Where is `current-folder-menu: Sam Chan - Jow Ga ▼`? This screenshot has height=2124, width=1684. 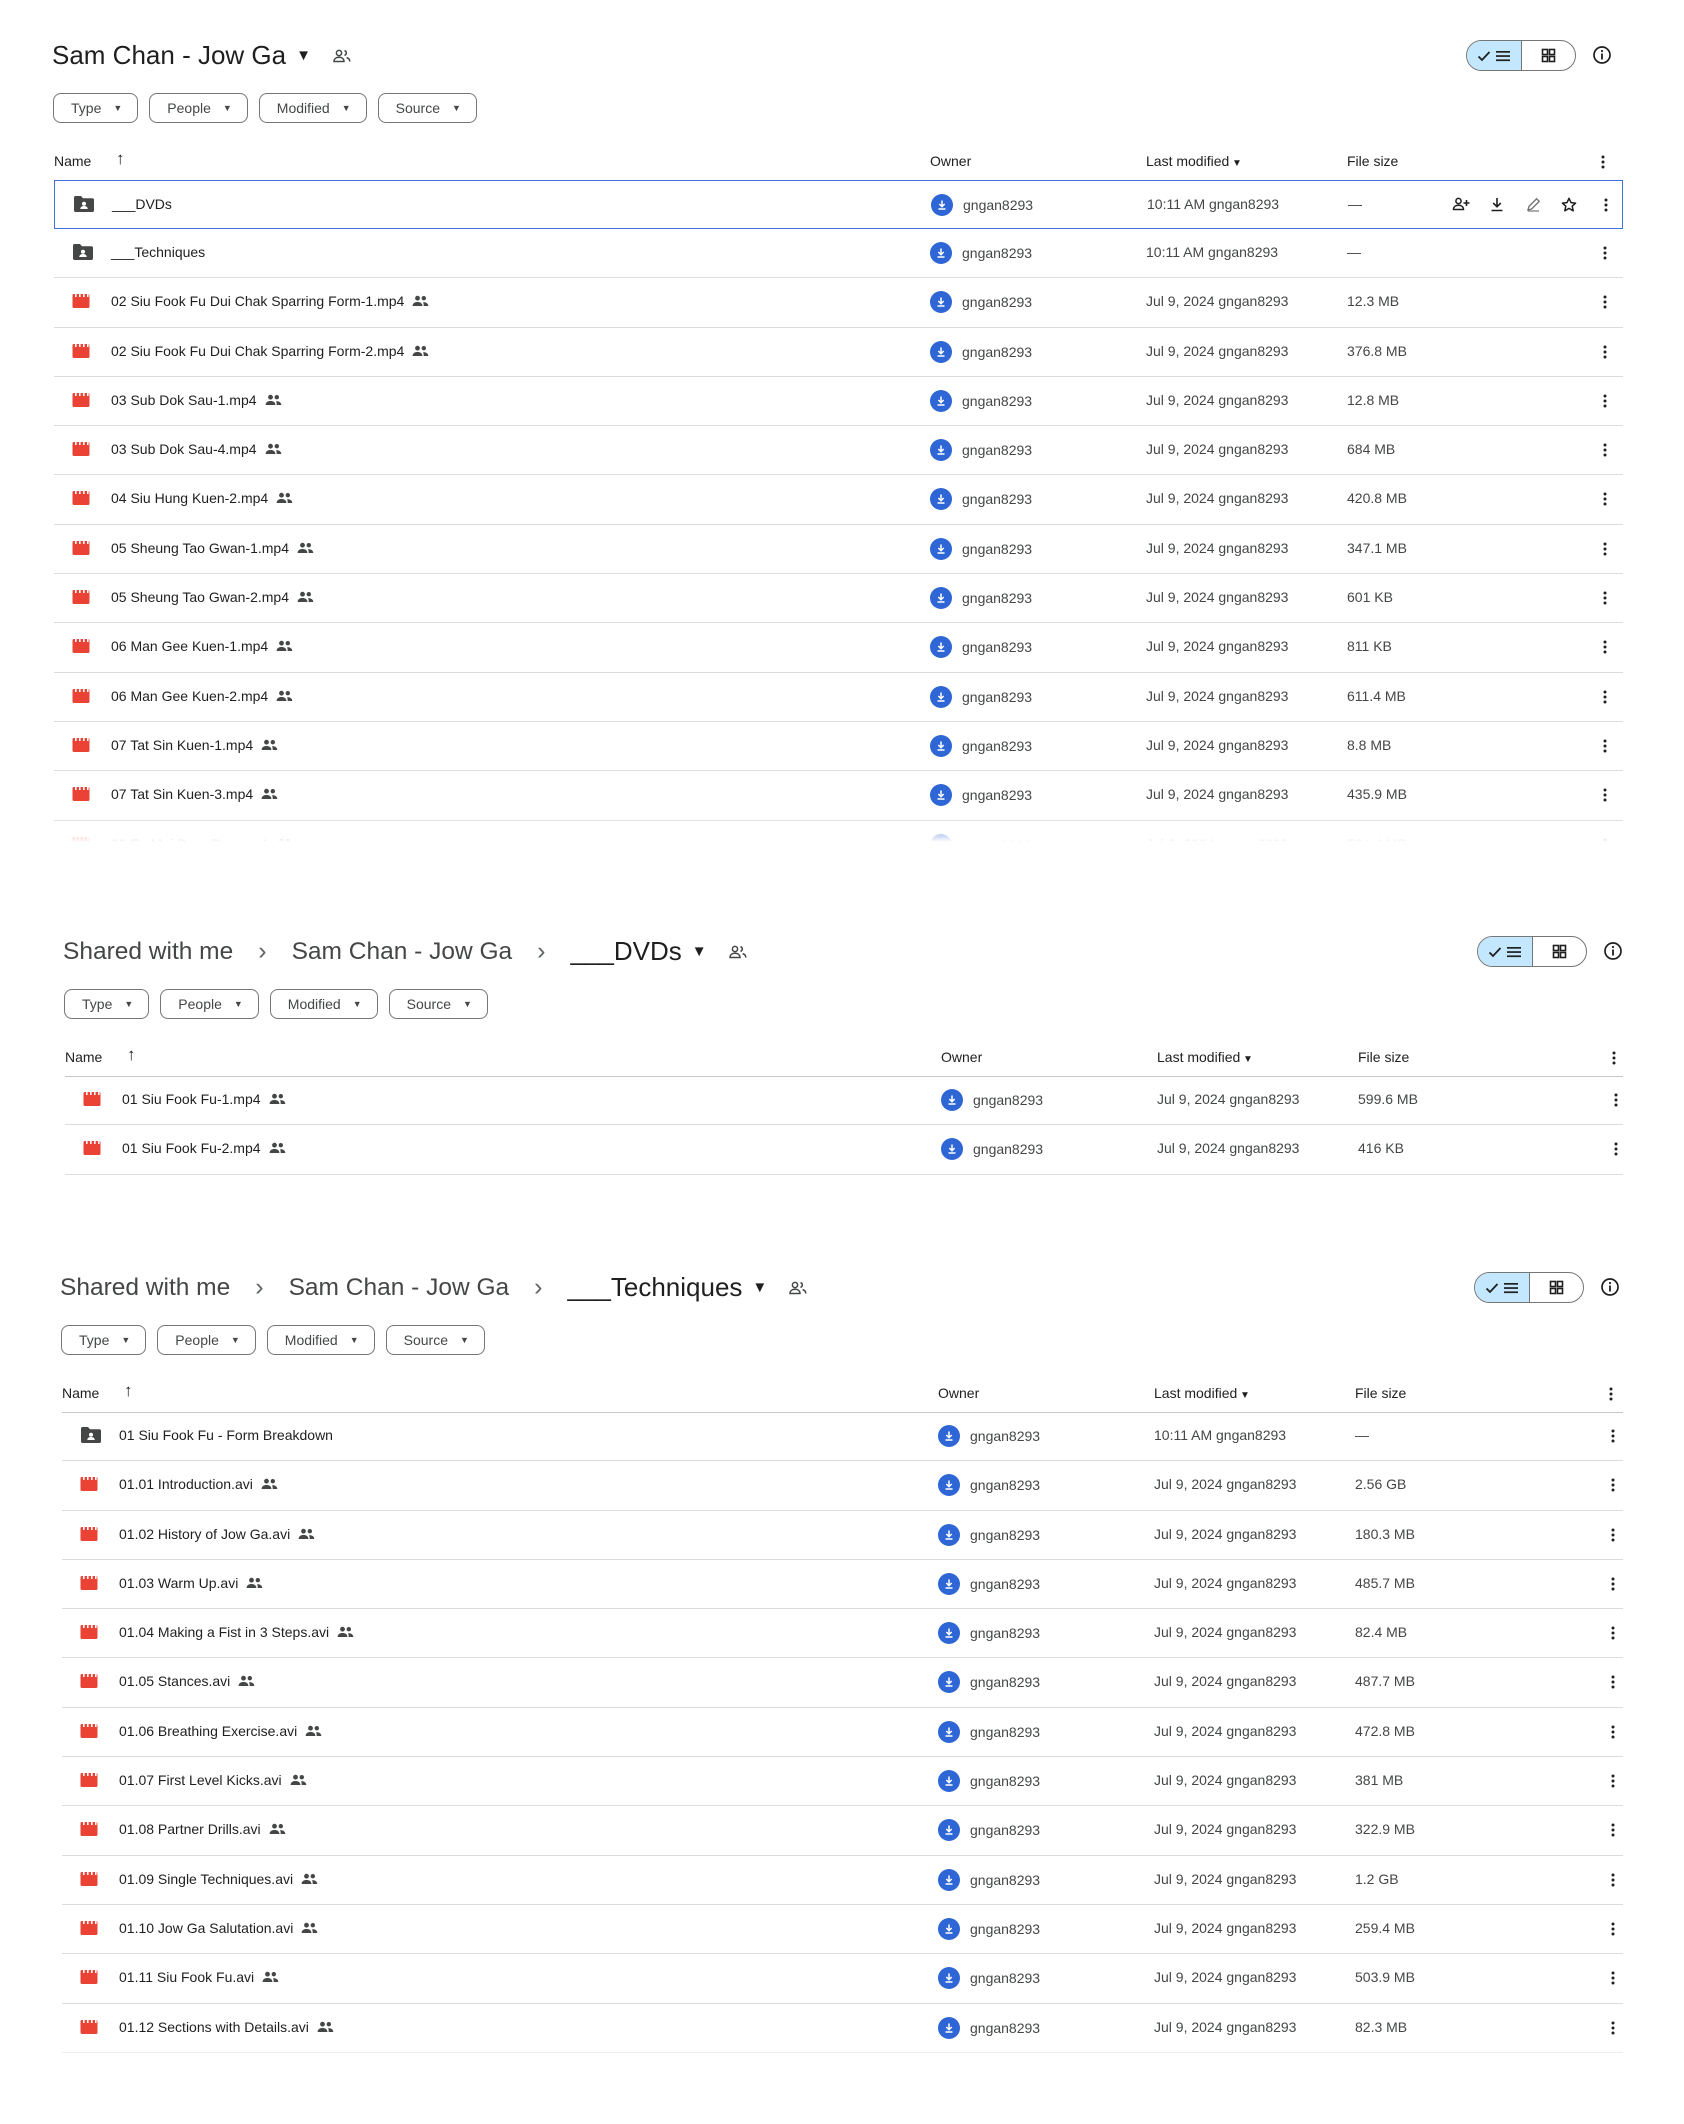
current-folder-menu: Sam Chan - Jow Ga ▼ is located at coordinates (181, 55).